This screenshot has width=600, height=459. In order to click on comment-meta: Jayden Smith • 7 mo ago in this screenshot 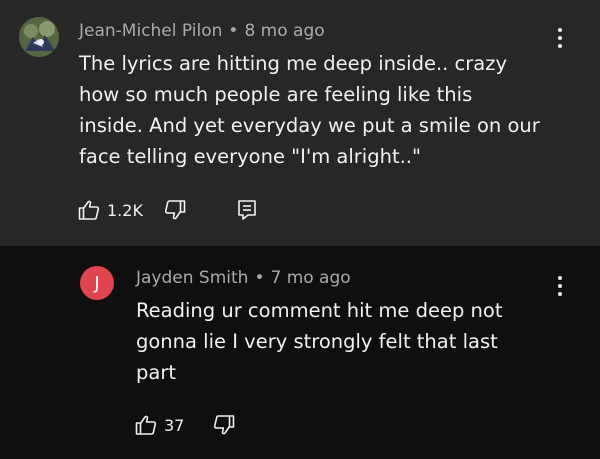, I will do `click(243, 278)`.